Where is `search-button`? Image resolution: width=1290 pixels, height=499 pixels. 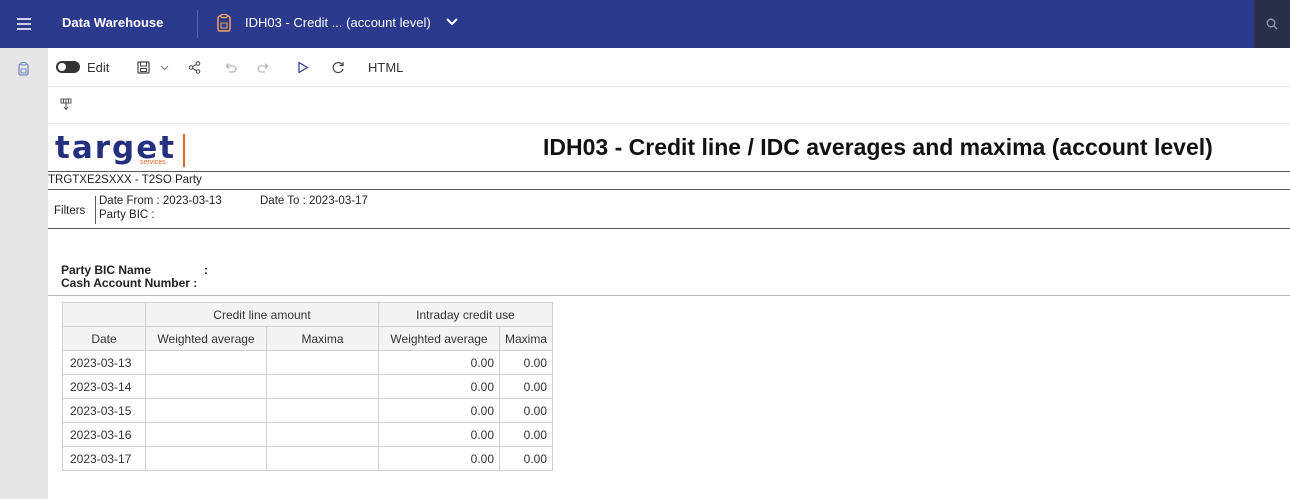
search-button is located at coordinates (1272, 24).